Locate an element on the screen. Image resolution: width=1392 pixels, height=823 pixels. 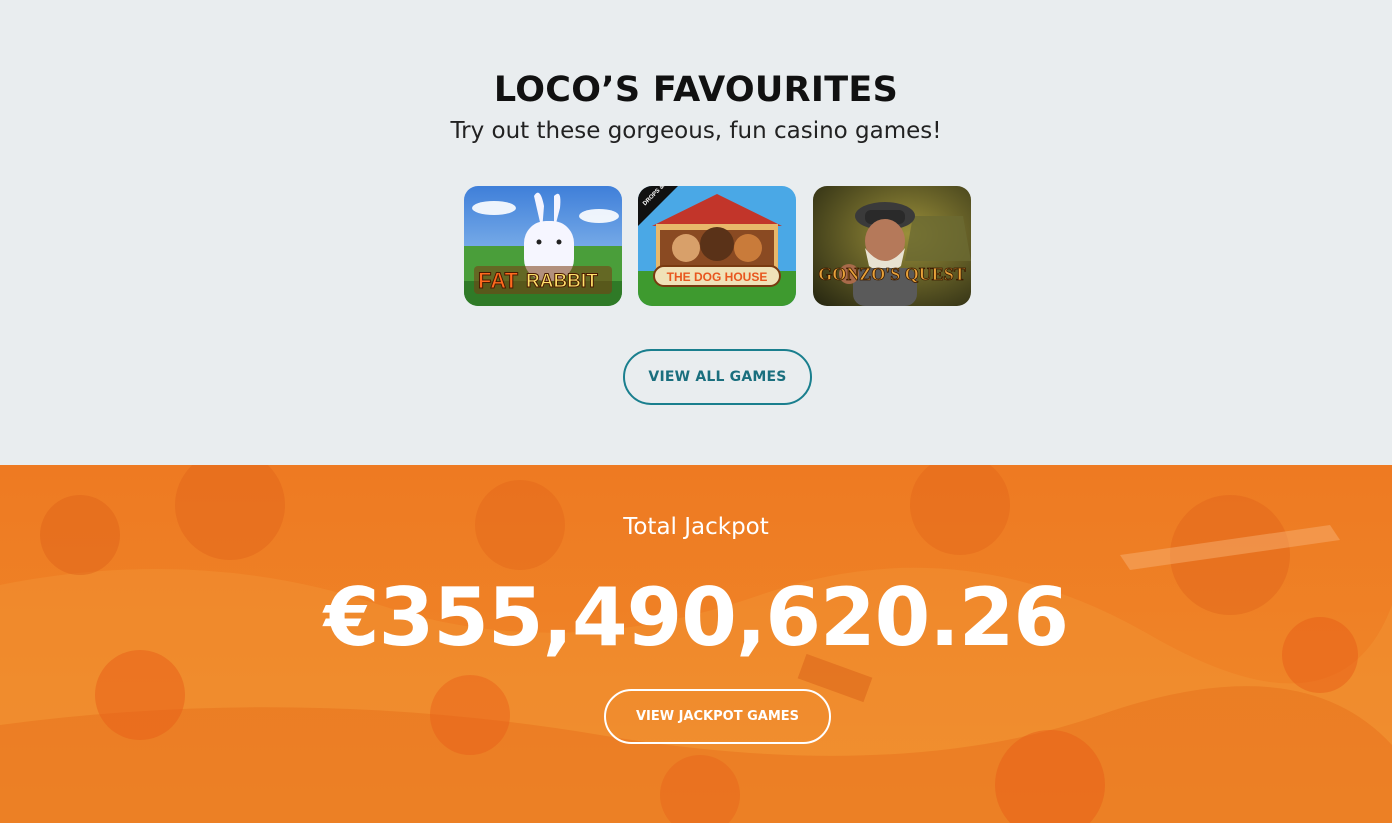
gonzos-quest-thumbnail: GONZO'S QUEST is located at coordinates (892, 246).